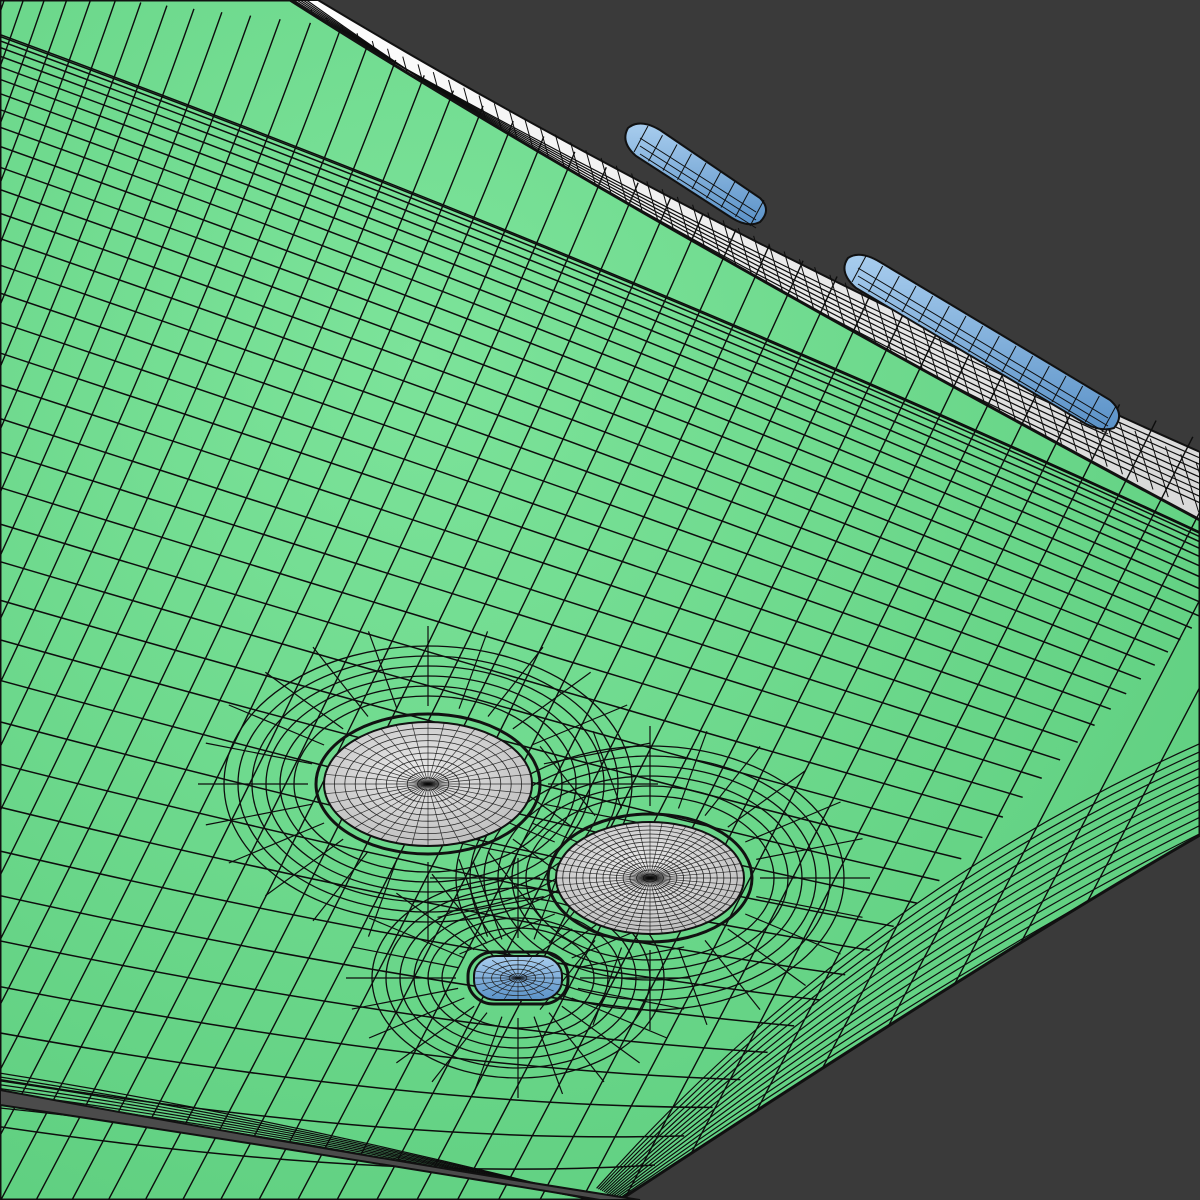  What do you see at coordinates (650, 878) in the screenshot?
I see `camera-lens-secondary` at bounding box center [650, 878].